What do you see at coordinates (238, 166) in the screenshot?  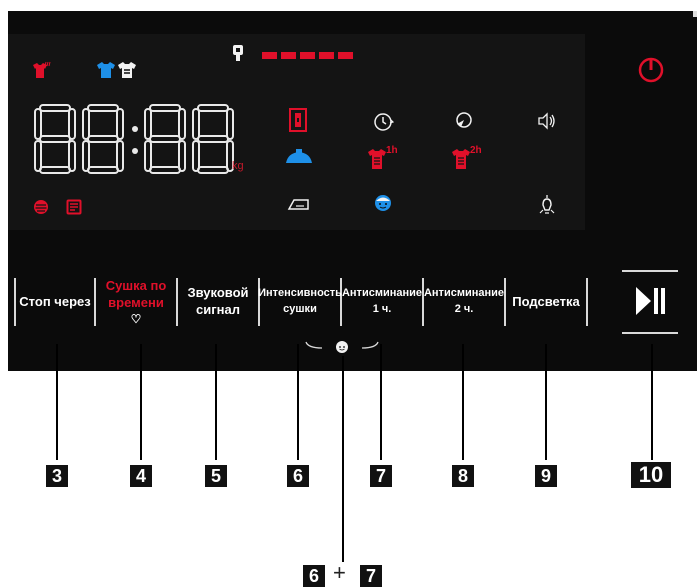 I see `kg-unit-label: kg` at bounding box center [238, 166].